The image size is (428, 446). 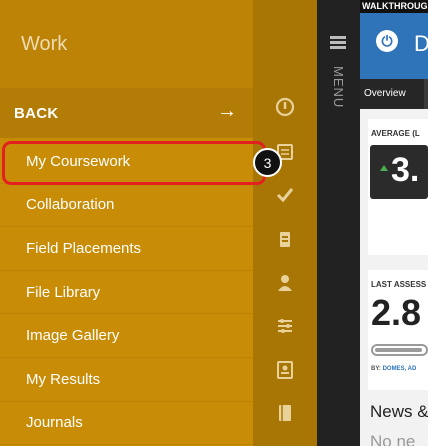 What do you see at coordinates (44, 44) in the screenshot?
I see `nav-title: Work` at bounding box center [44, 44].